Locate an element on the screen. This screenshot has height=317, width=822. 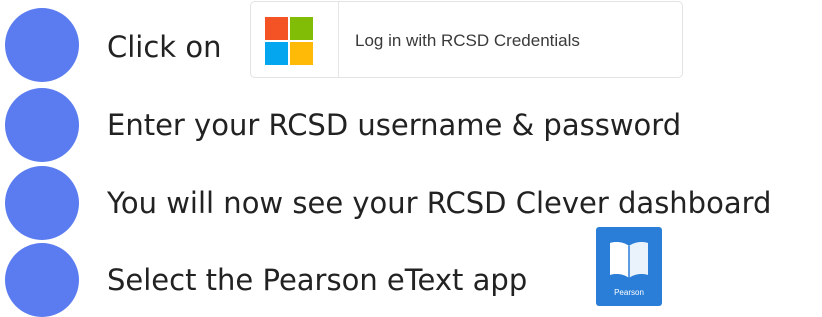
login-with-rcsd-credentials-button: Log in with RCSD Credentials is located at coordinates (466, 39).